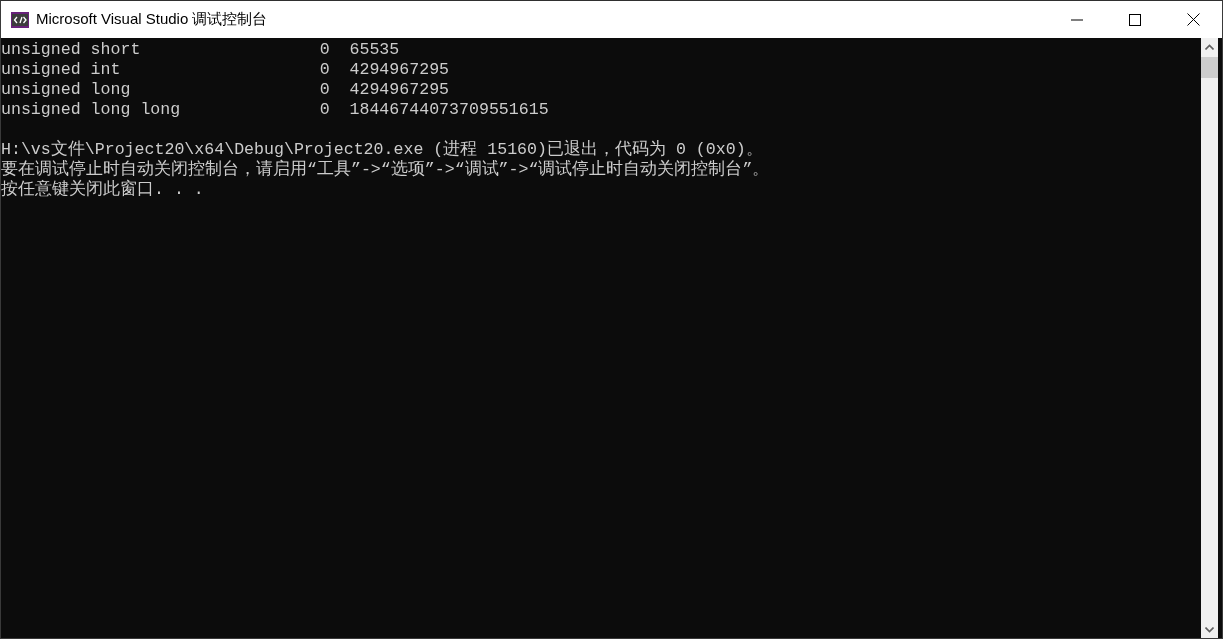 This screenshot has height=639, width=1223. What do you see at coordinates (20, 19) in the screenshot?
I see `app-icon` at bounding box center [20, 19].